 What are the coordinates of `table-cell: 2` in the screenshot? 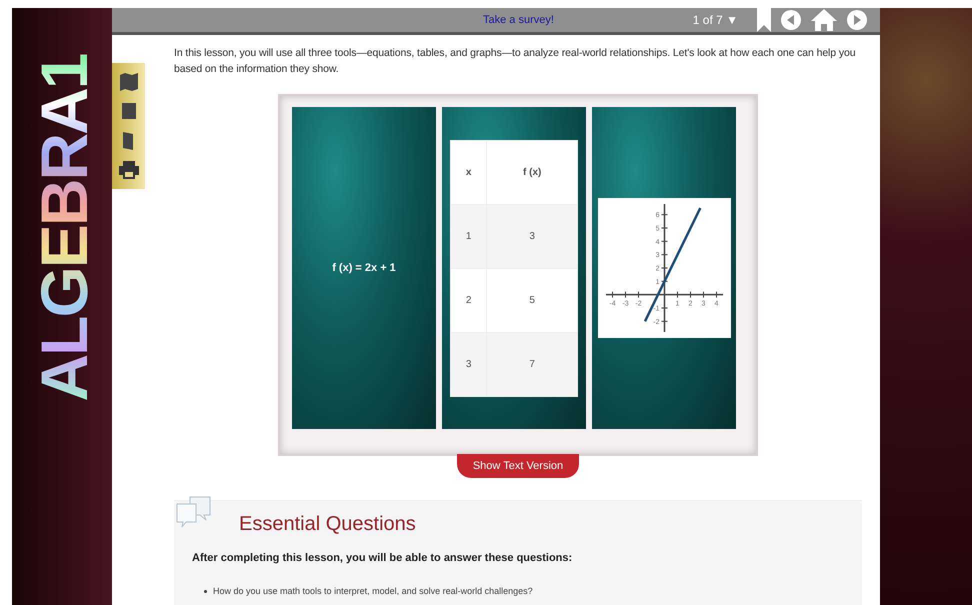 It's located at (468, 300).